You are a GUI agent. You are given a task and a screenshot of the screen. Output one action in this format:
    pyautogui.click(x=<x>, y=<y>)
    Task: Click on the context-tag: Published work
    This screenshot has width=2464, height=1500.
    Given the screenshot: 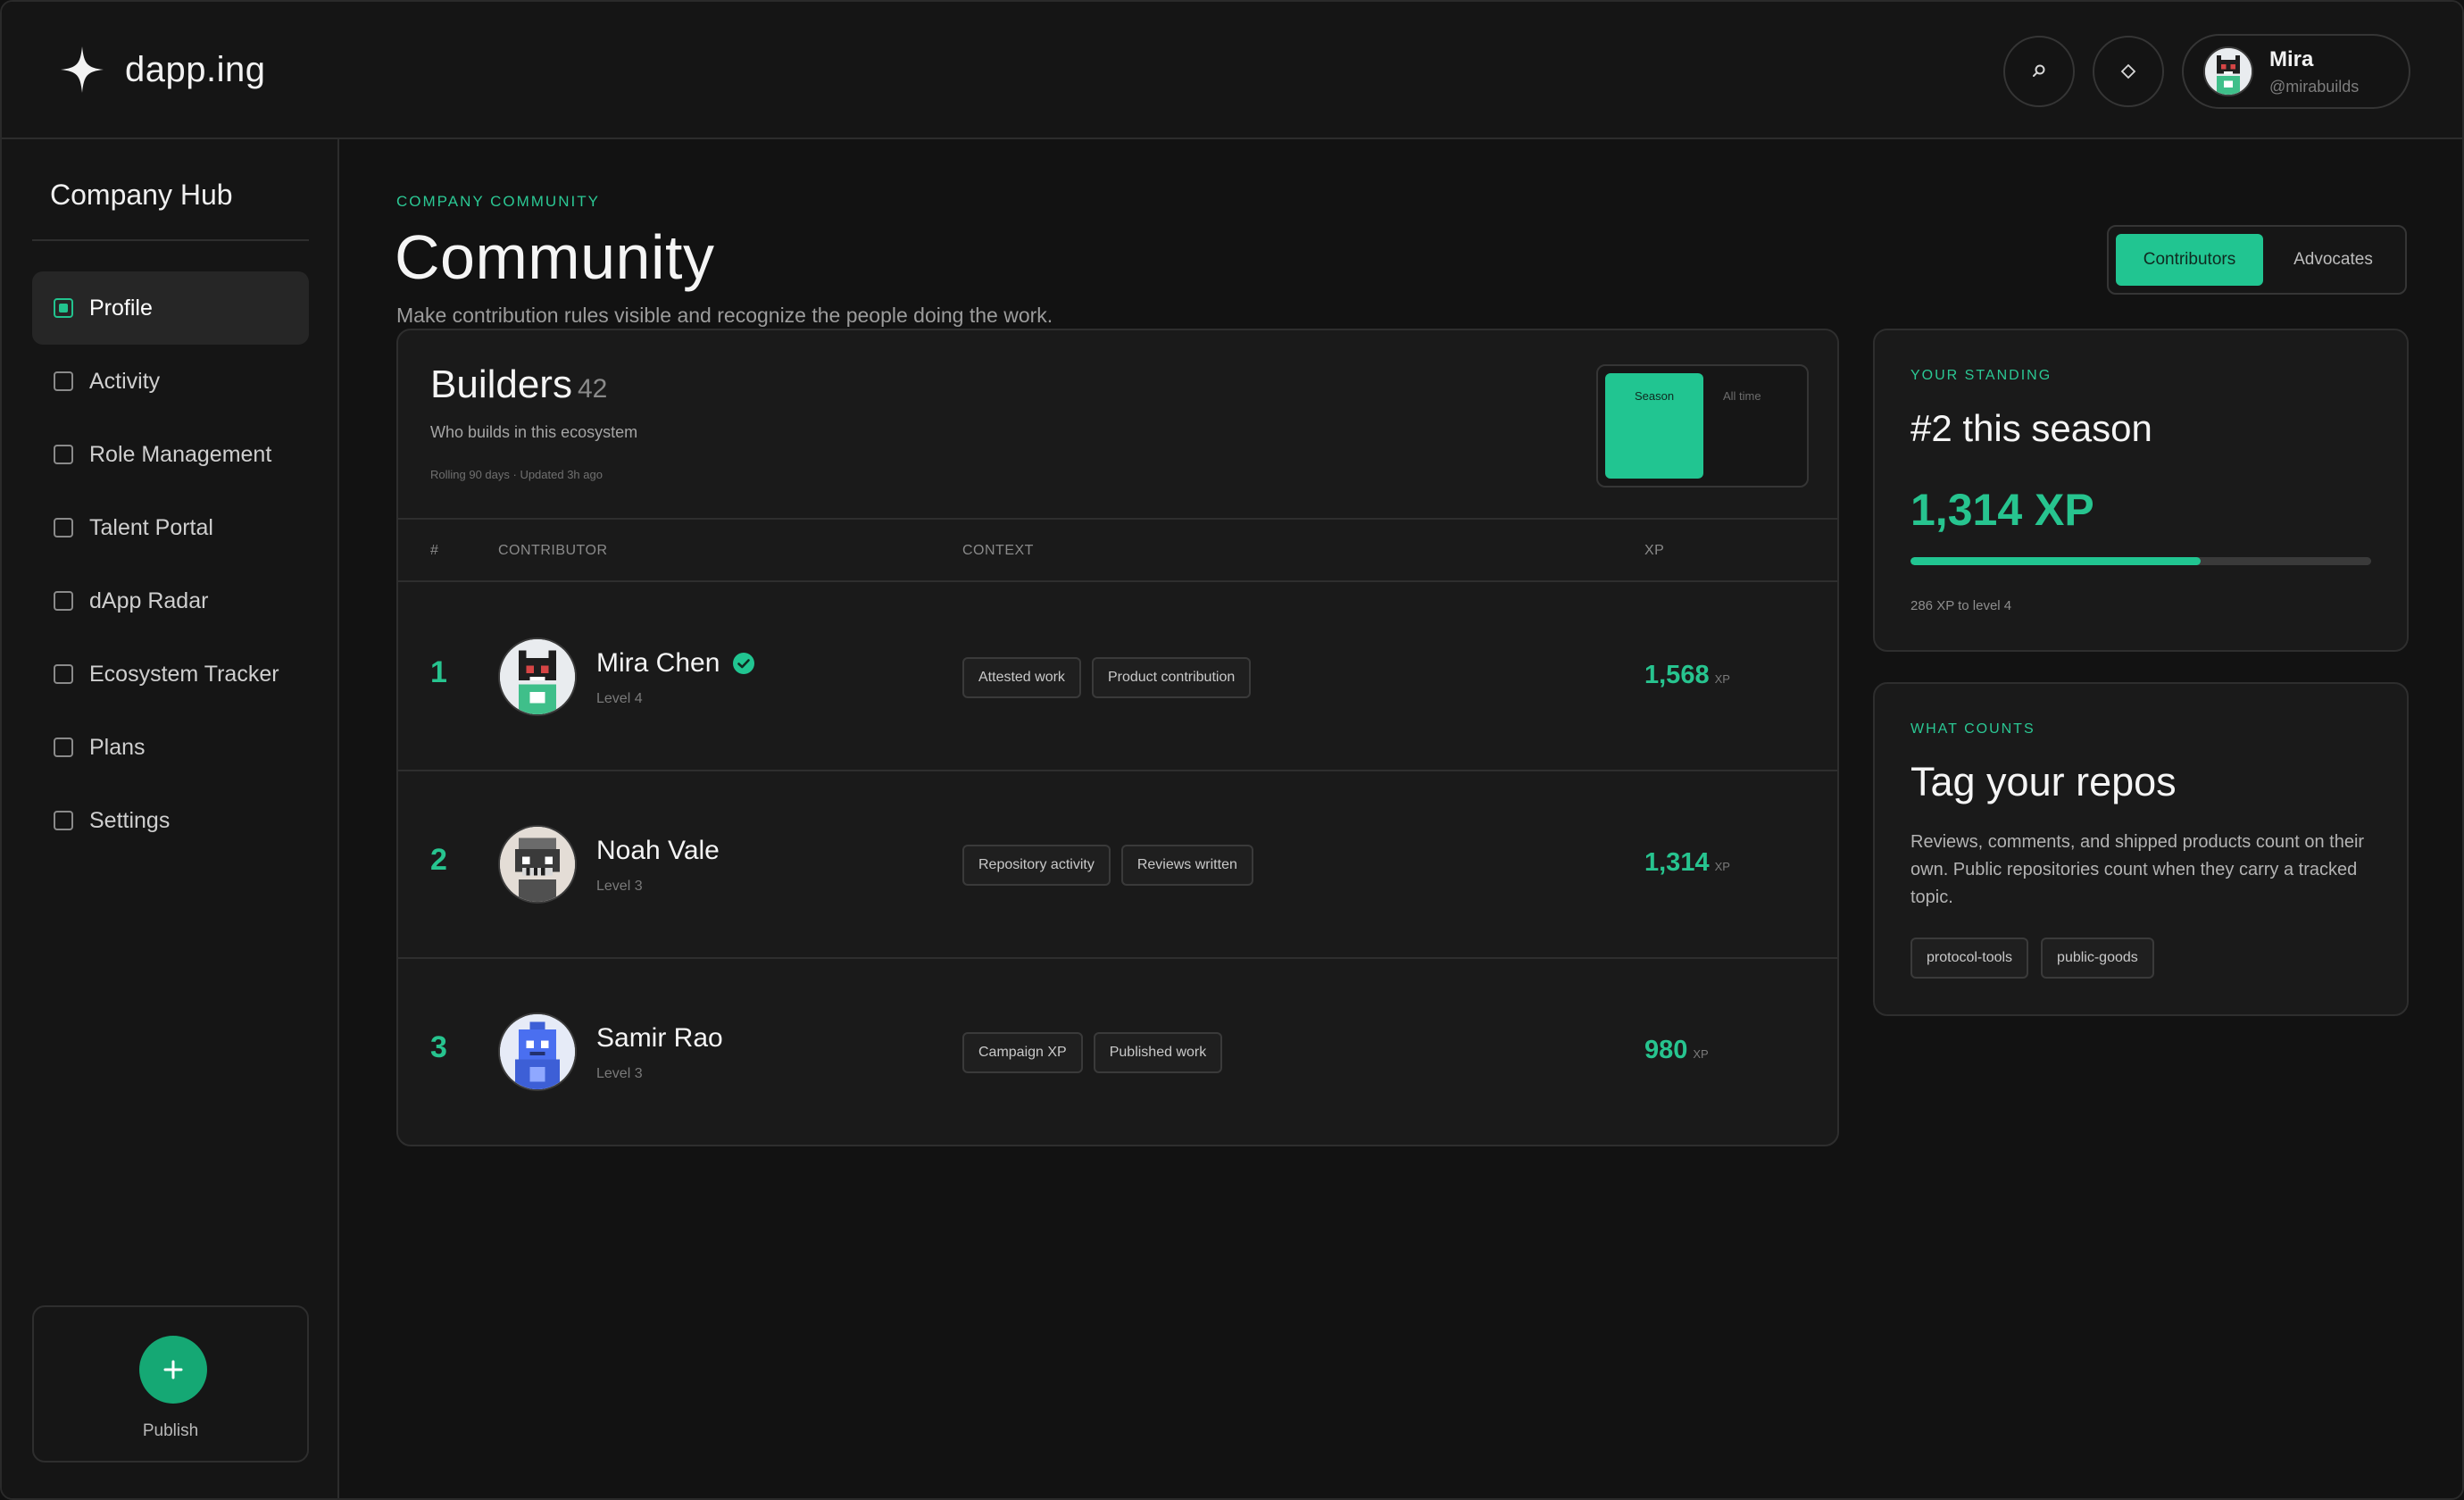 What is the action you would take?
    pyautogui.click(x=1158, y=1053)
    